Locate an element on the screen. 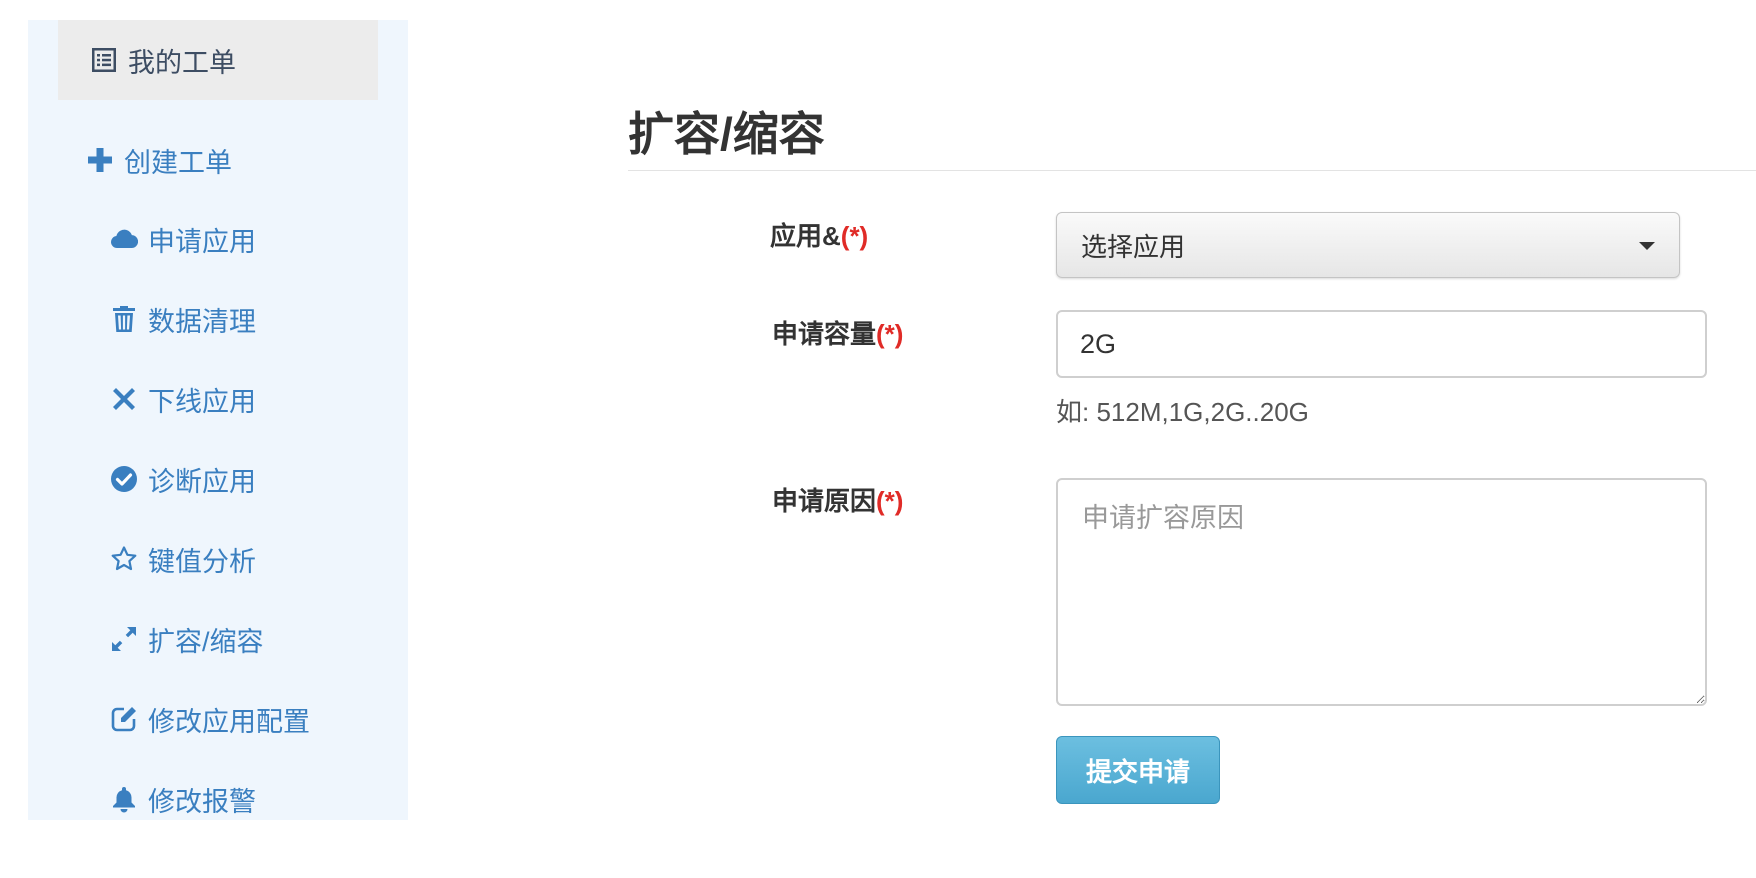 The width and height of the screenshot is (1756, 878). sidebar-item-scale: 扩容/缩容 is located at coordinates (186, 639).